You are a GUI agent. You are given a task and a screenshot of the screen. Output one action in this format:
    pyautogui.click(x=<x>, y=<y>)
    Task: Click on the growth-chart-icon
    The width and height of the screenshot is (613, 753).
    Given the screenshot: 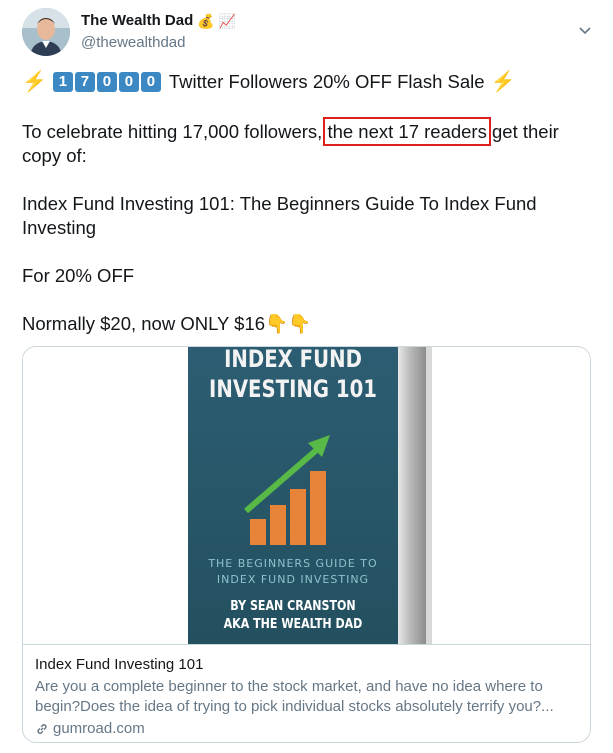 What is the action you would take?
    pyautogui.click(x=287, y=490)
    